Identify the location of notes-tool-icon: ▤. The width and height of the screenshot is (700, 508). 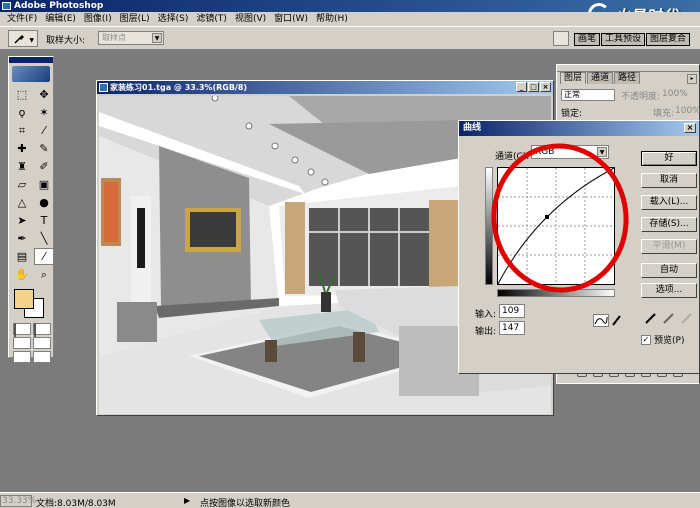
(22, 256).